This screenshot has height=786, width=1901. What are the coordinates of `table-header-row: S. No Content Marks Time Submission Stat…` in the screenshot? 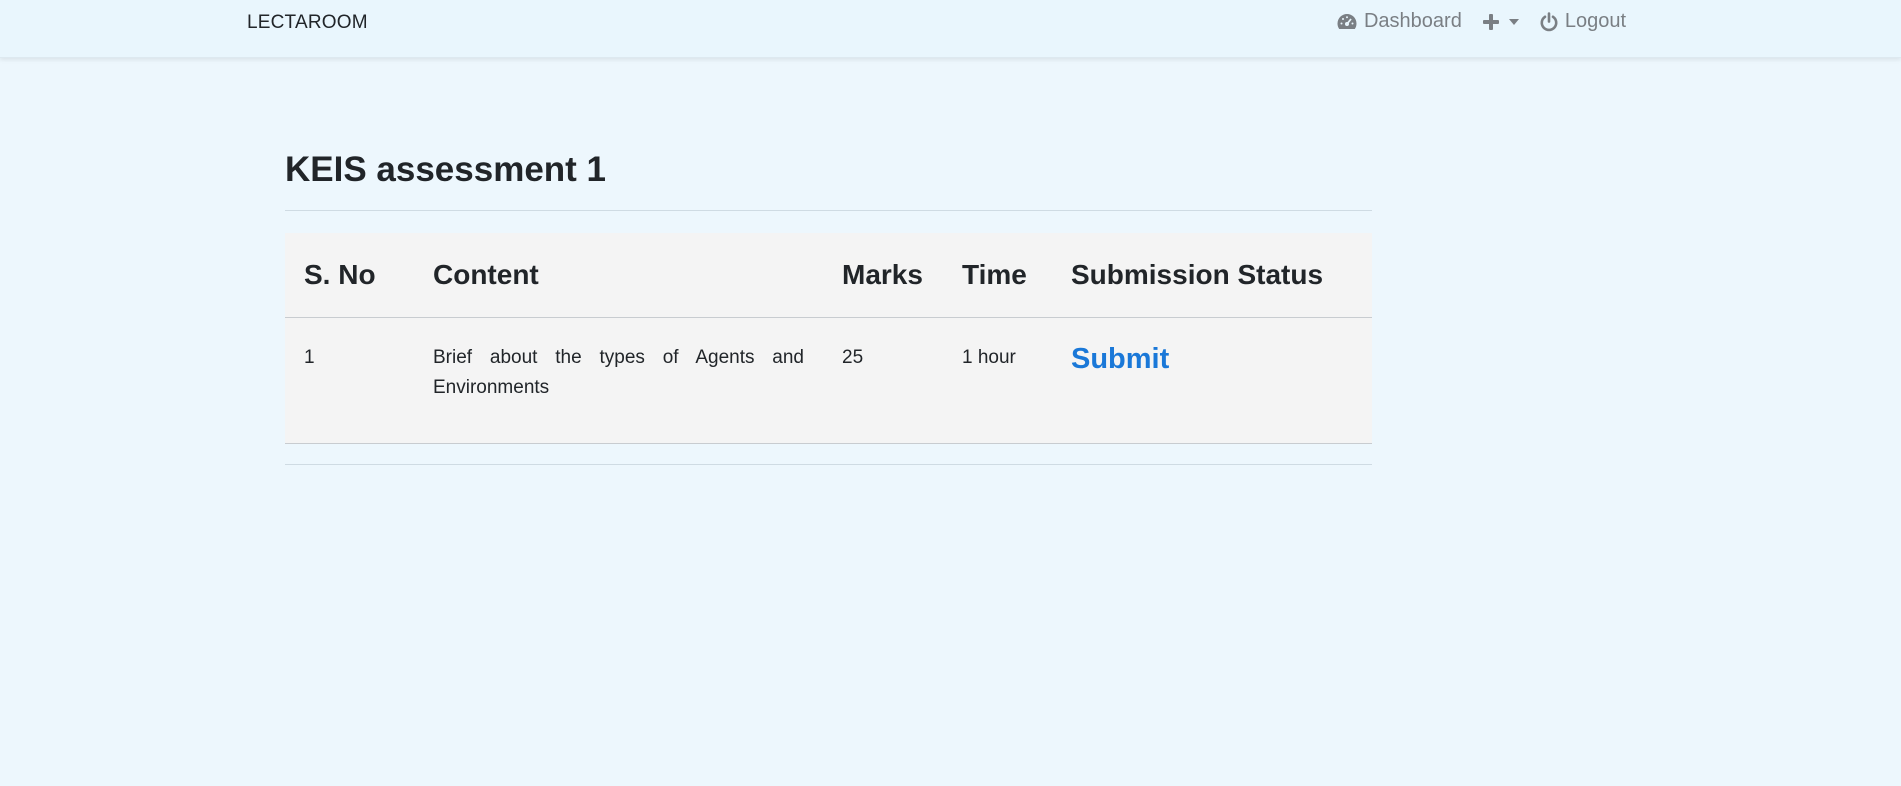 It's located at (828, 275).